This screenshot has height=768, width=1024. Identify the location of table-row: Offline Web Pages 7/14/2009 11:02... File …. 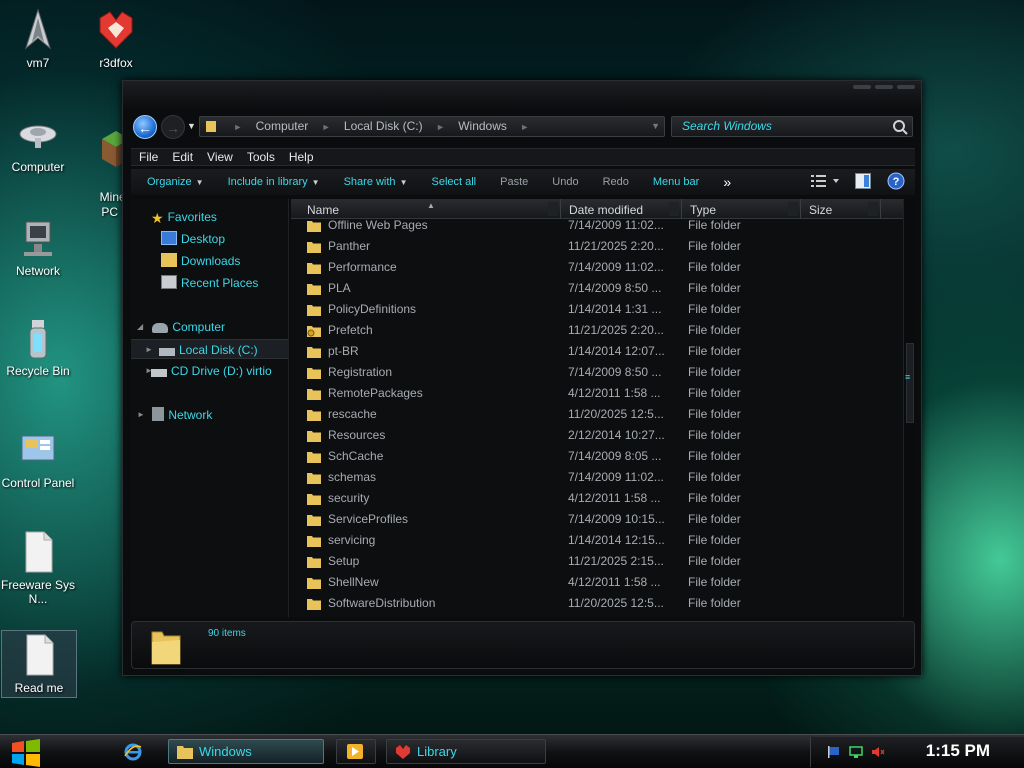
(597, 225).